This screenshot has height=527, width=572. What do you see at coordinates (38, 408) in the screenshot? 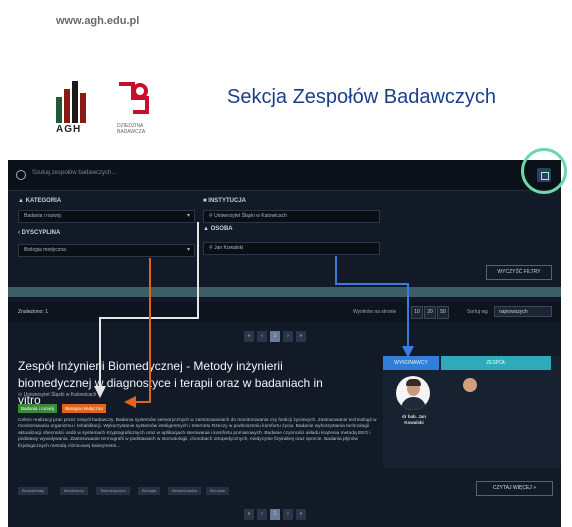
I see `category-tag: Badania i rozwój` at bounding box center [38, 408].